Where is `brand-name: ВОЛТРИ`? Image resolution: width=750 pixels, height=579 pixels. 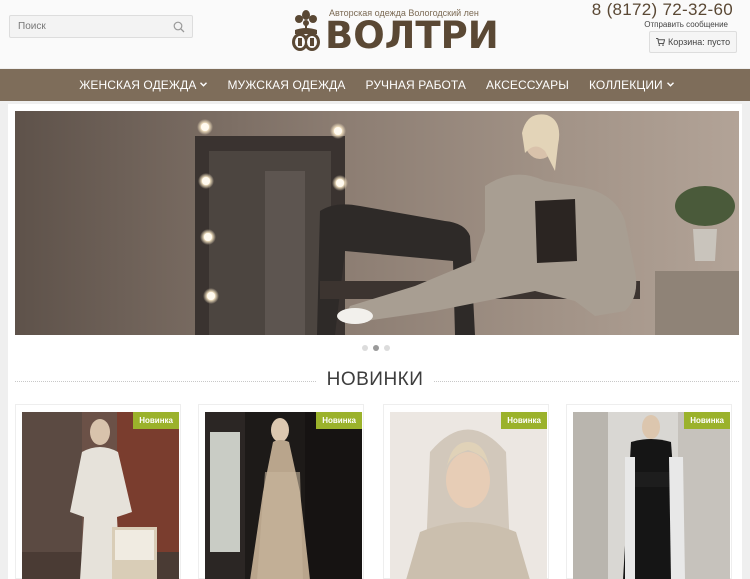 brand-name: ВОЛТРИ is located at coordinates (412, 35).